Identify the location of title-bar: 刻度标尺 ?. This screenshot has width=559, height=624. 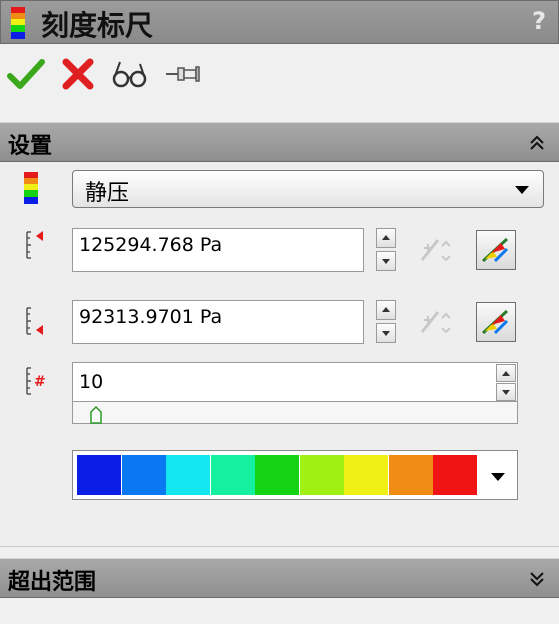
(279, 22).